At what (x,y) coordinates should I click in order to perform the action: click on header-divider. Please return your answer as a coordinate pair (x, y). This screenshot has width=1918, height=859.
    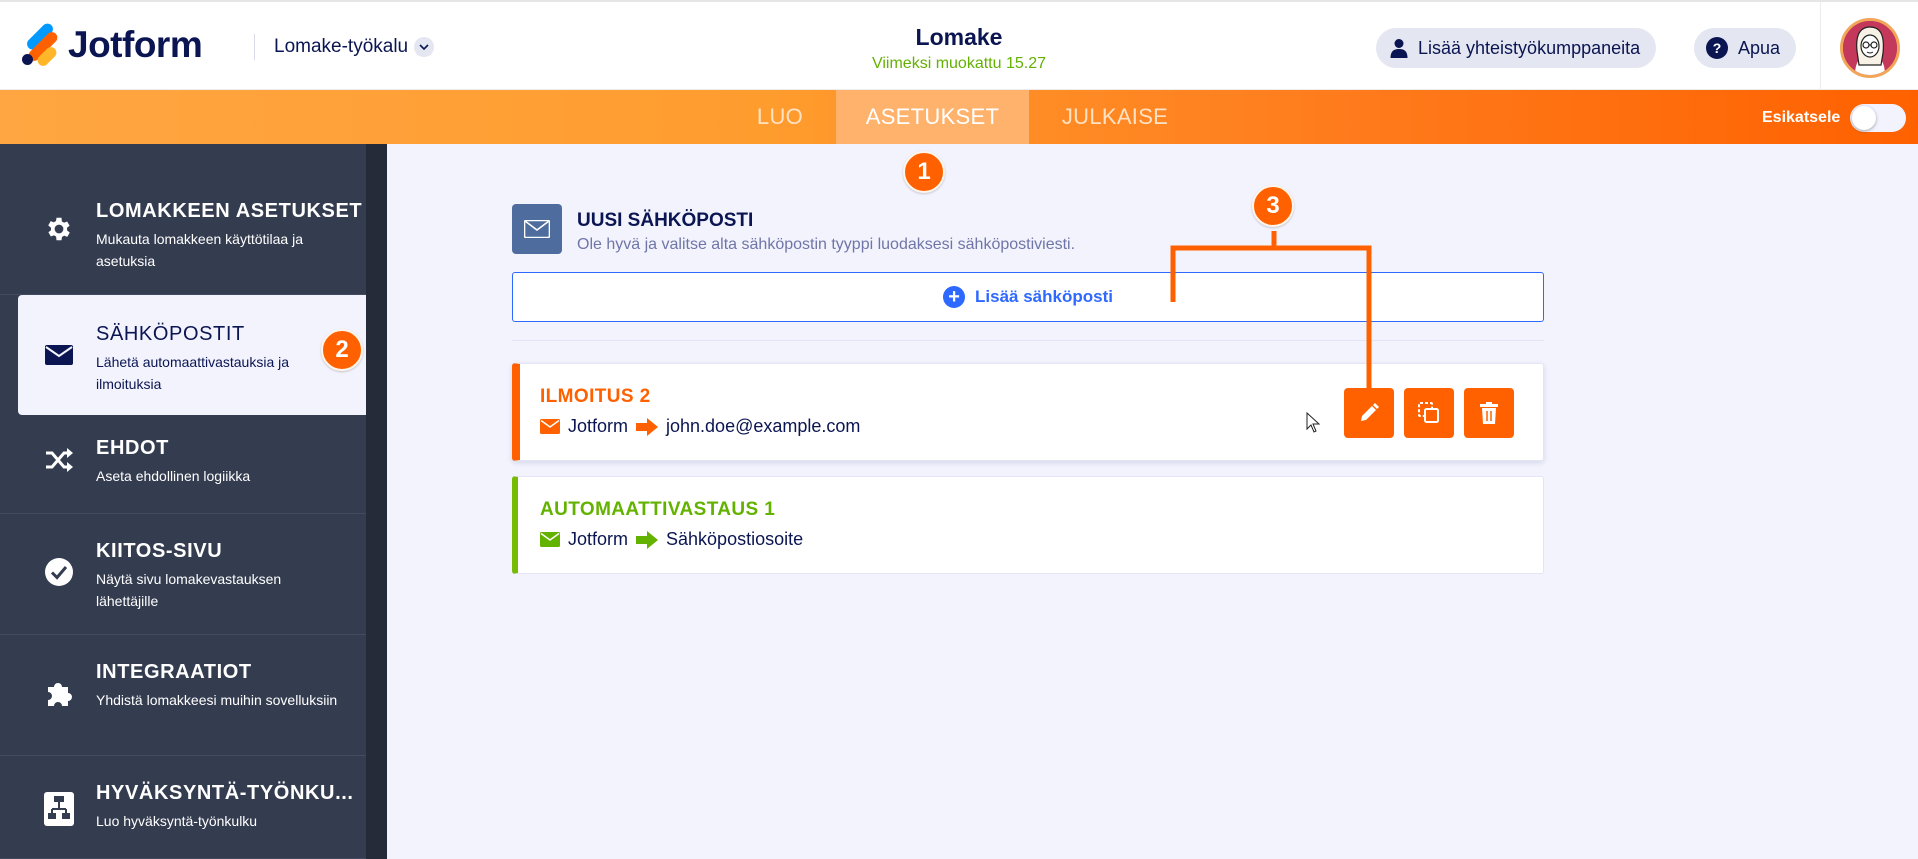
    Looking at the image, I should click on (1820, 47).